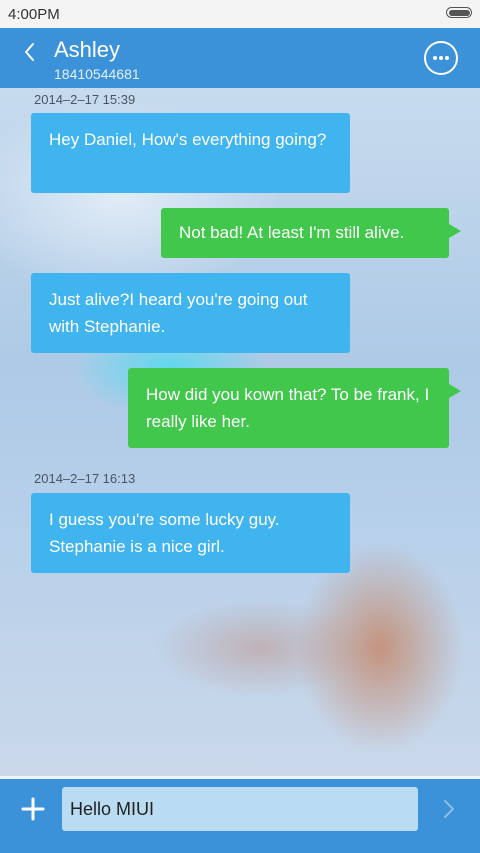 The width and height of the screenshot is (480, 853). I want to click on send-button, so click(449, 809).